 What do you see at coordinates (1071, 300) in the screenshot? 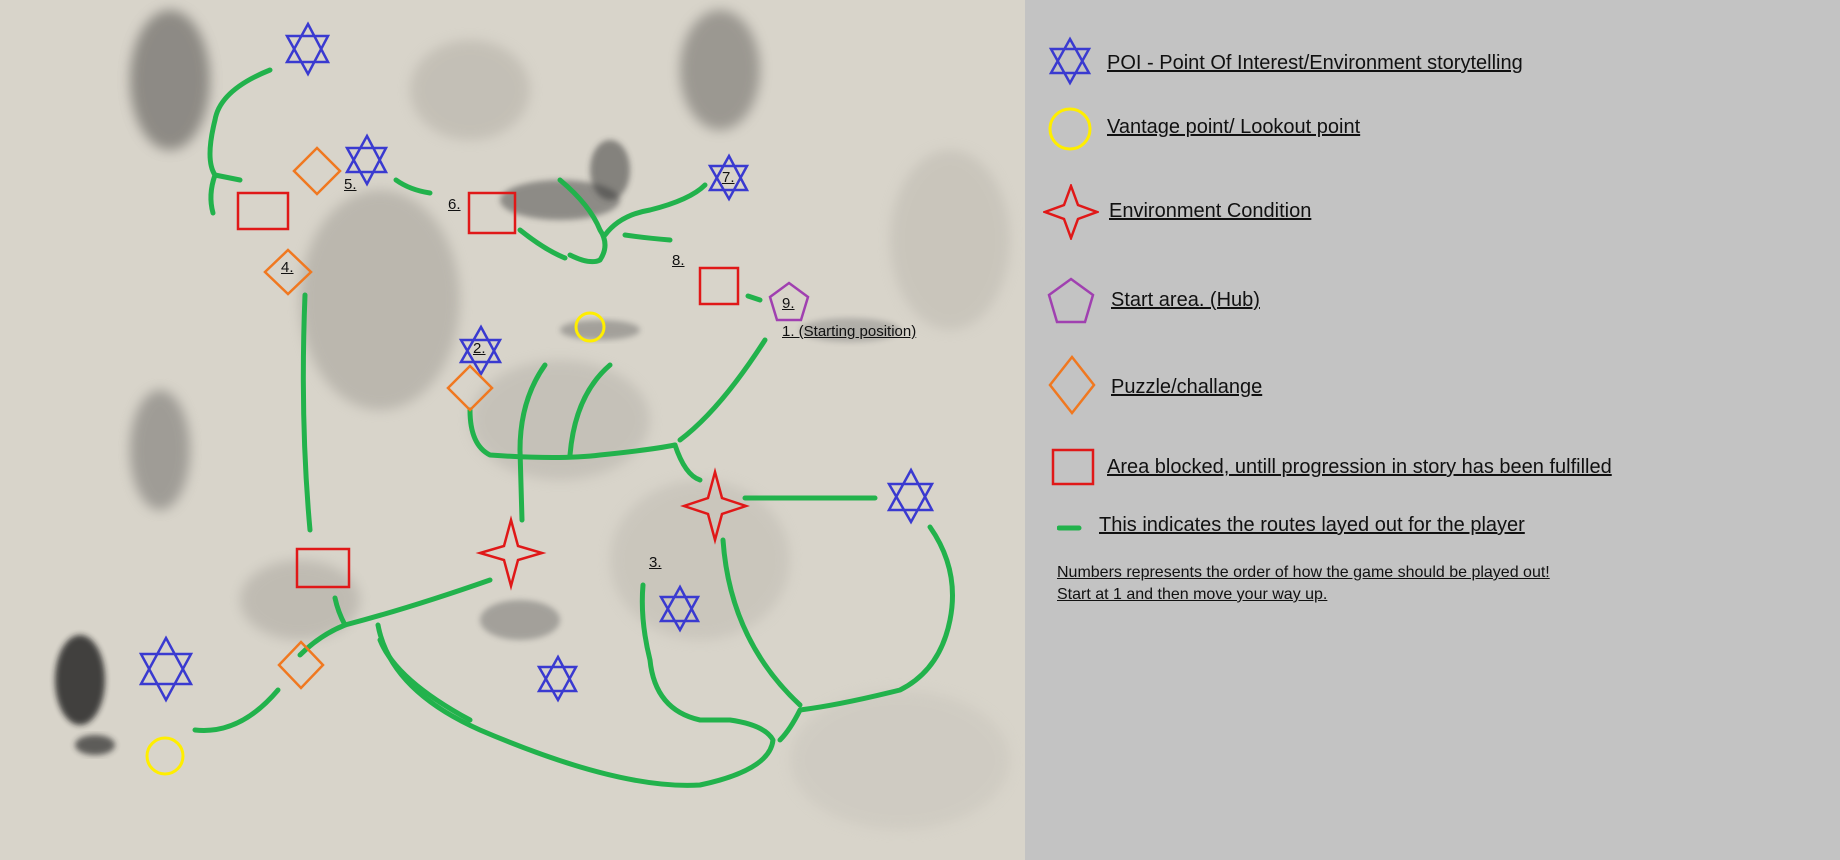
I see `start-pentagon-icon` at bounding box center [1071, 300].